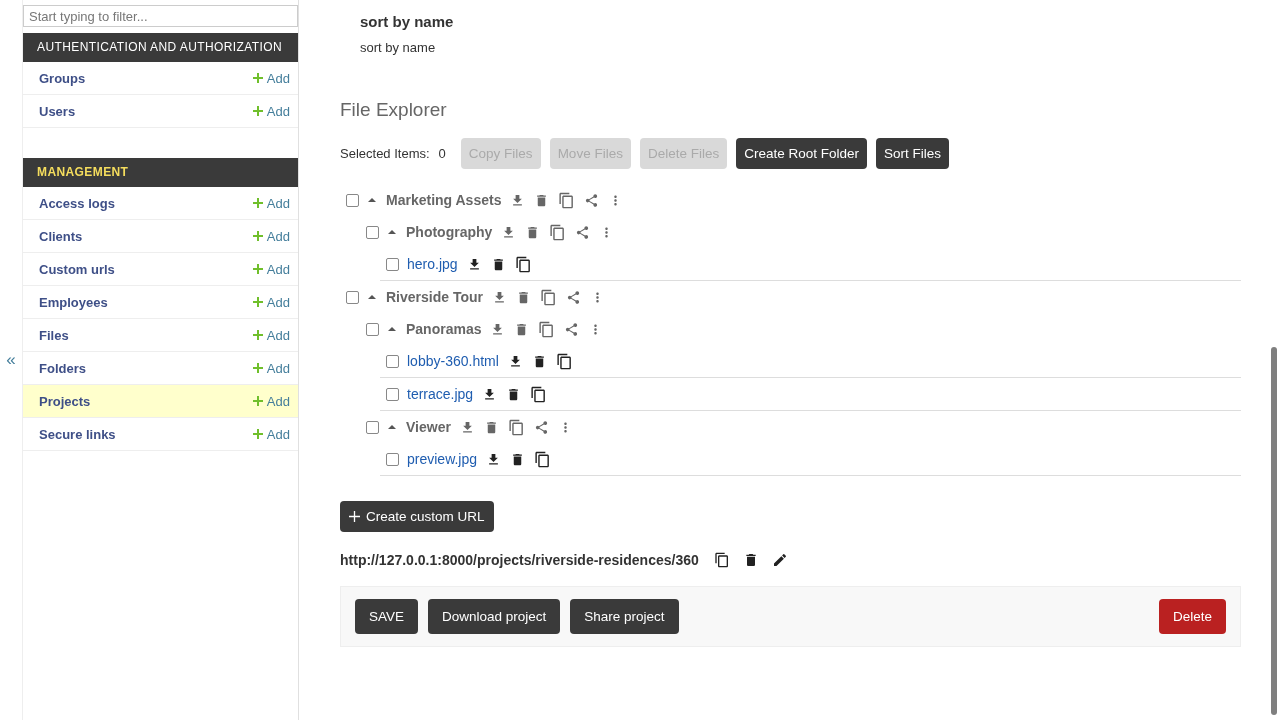  I want to click on model-link: Employees, so click(73, 302).